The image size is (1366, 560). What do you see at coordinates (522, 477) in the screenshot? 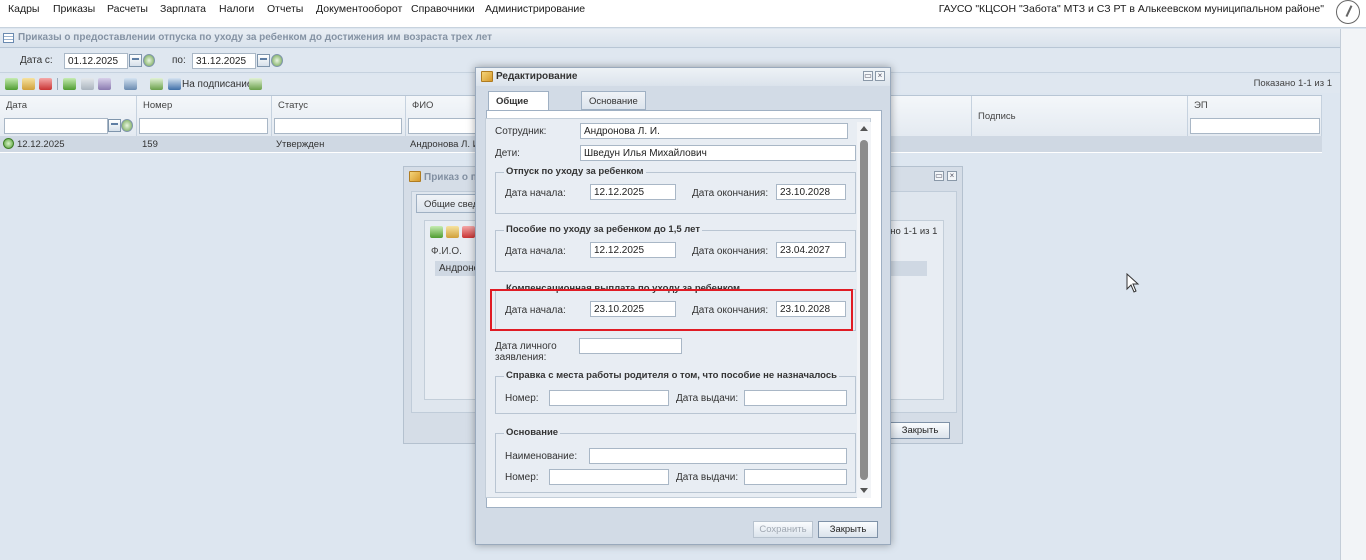
I see `basis-number-label: Номер:` at bounding box center [522, 477].